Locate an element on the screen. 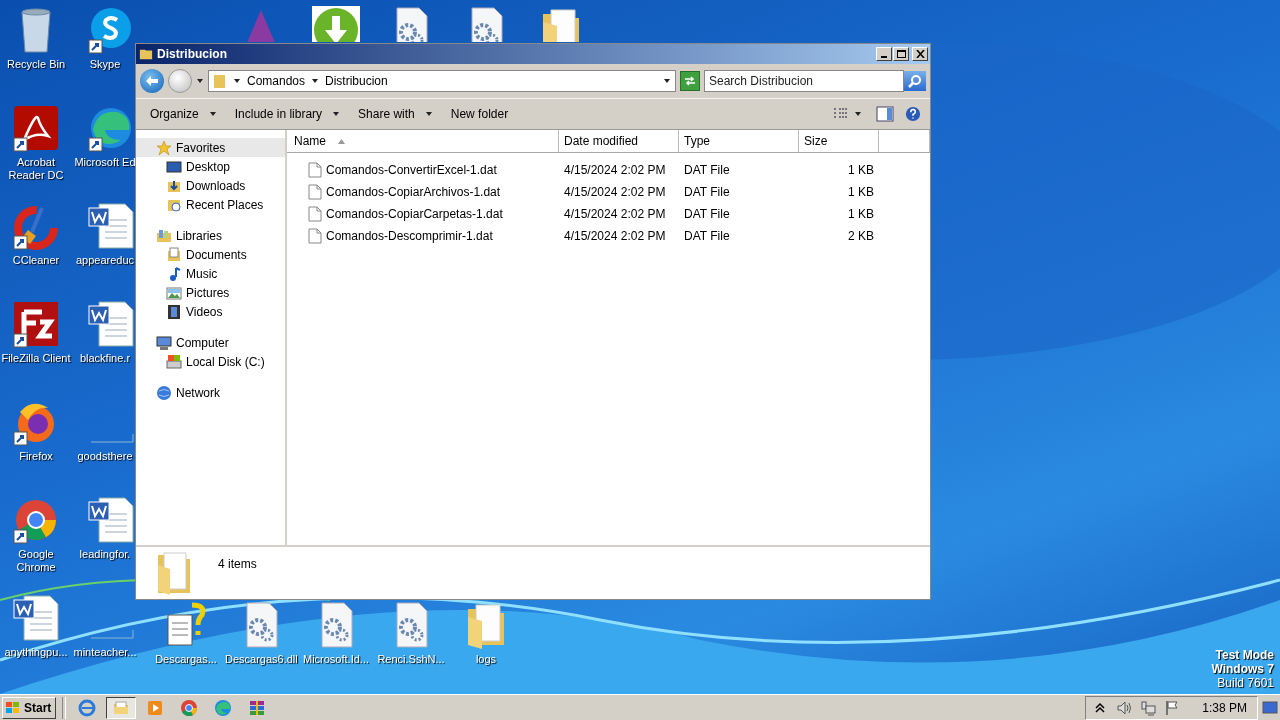  nav-item: Music is located at coordinates (210, 273).